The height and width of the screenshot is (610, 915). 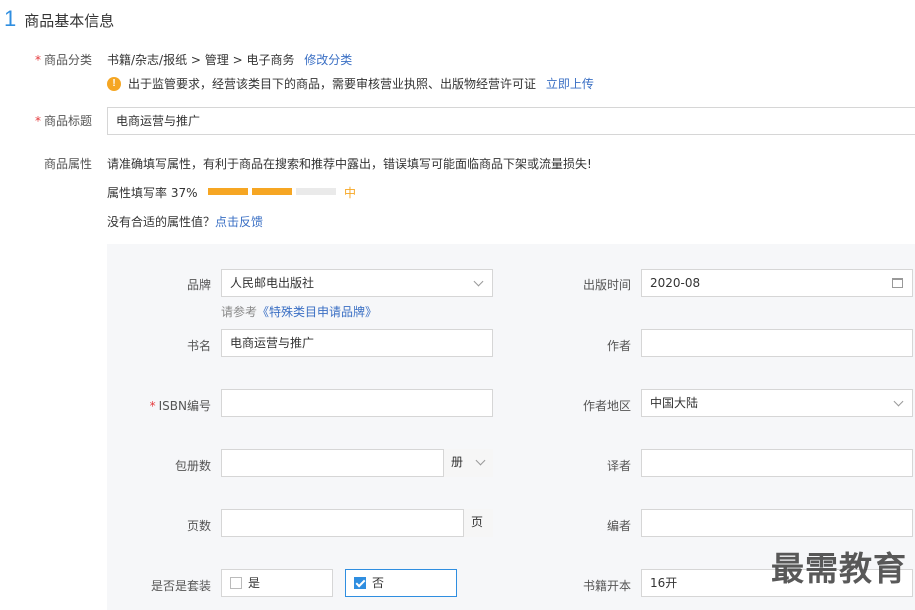 I want to click on brand-select: 人民邮电出版社, so click(x=357, y=283).